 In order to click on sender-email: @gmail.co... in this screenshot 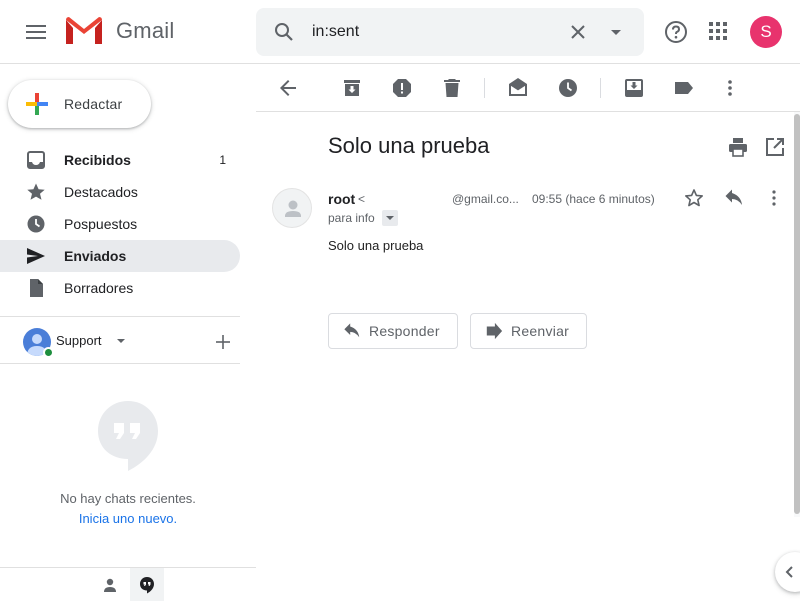, I will do `click(485, 199)`.